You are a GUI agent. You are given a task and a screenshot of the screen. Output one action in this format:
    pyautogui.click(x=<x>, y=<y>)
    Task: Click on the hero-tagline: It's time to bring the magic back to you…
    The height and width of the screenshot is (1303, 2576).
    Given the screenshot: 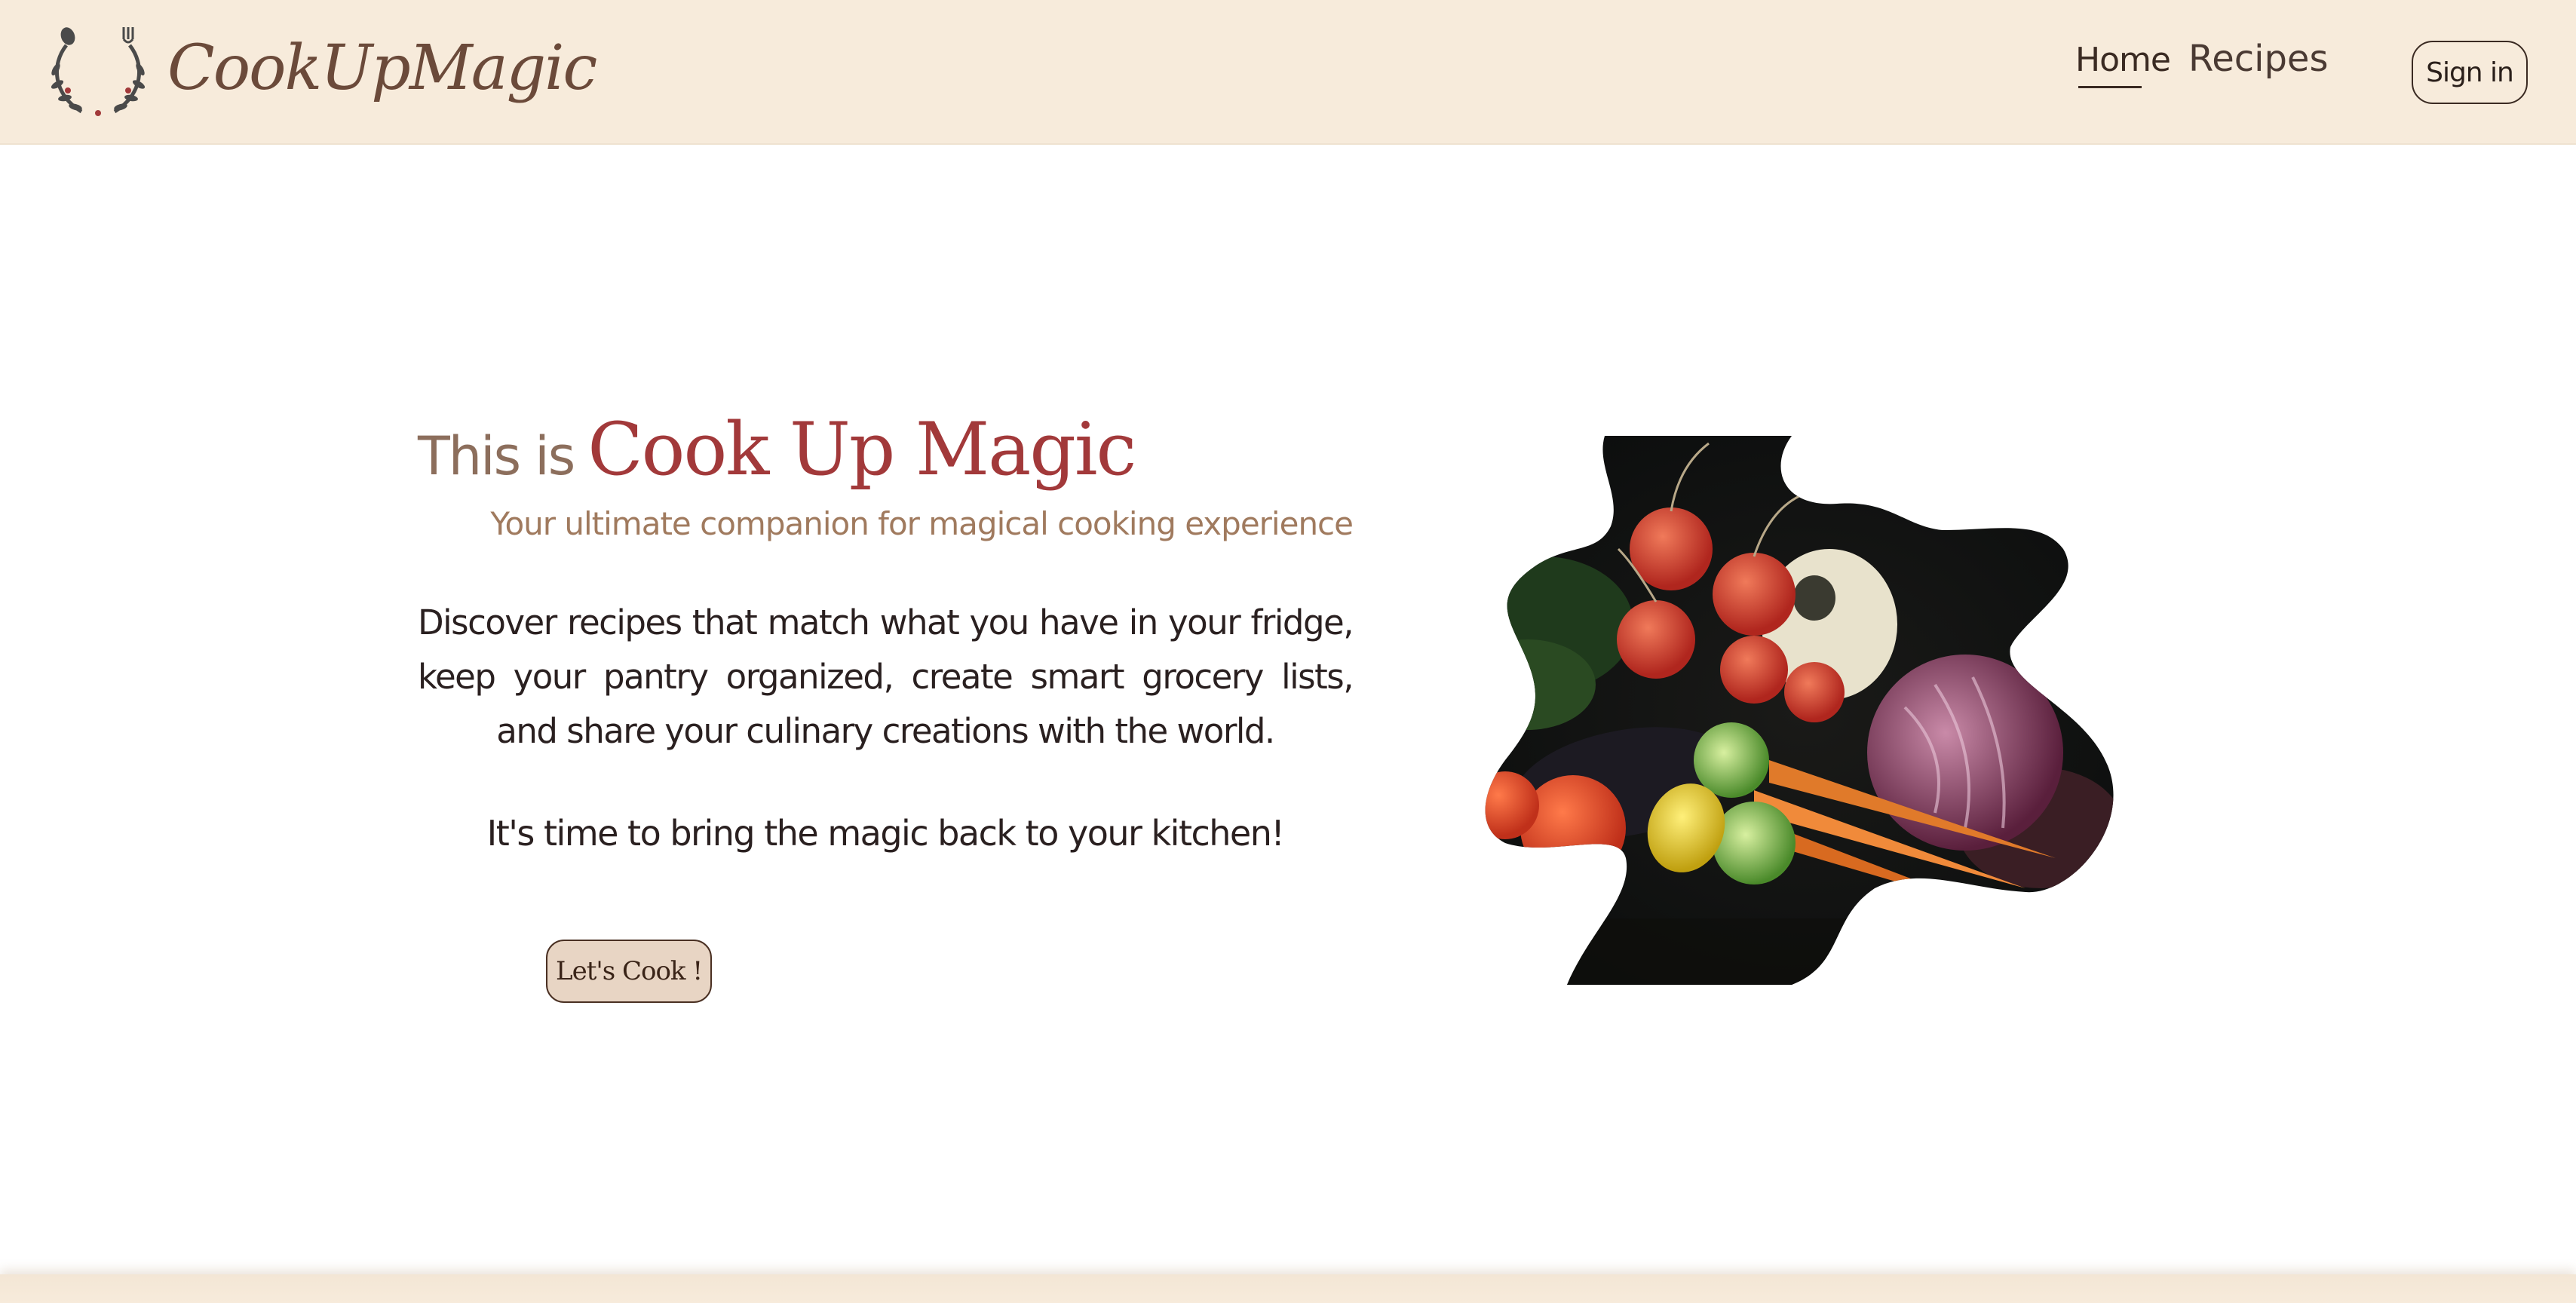 What is the action you would take?
    pyautogui.click(x=885, y=833)
    